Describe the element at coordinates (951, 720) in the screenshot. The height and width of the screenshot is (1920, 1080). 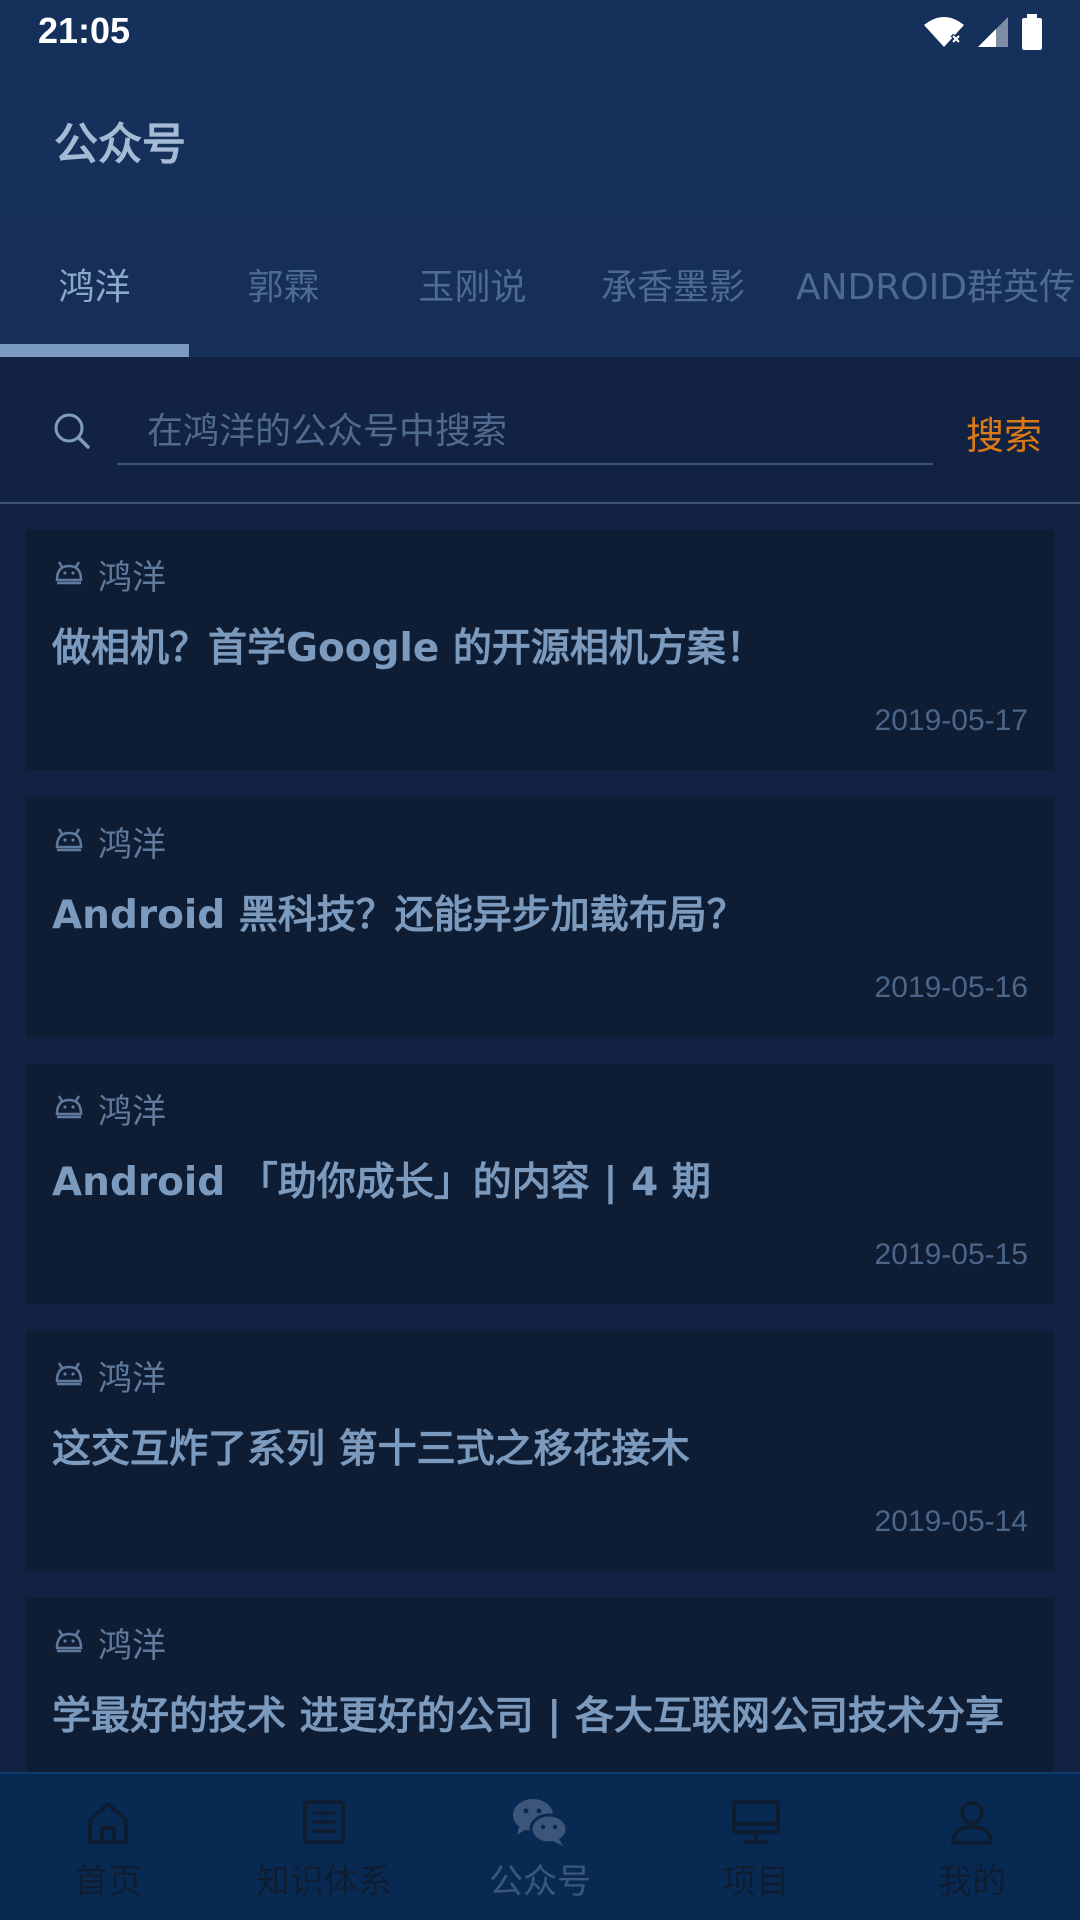
I see `article-date: 2019-05-17` at that location.